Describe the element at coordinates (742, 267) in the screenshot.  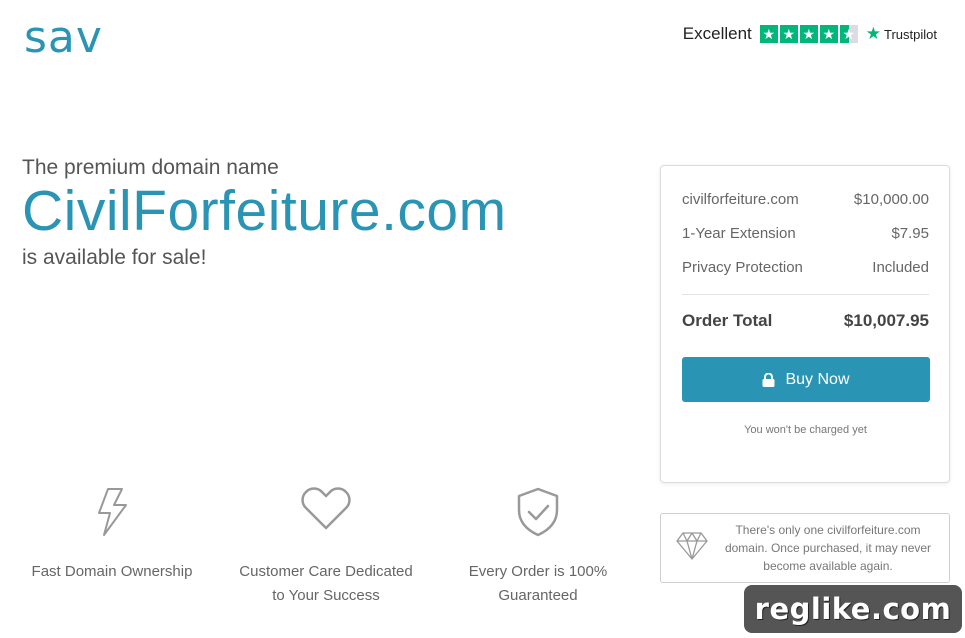
I see `line-label: Privacy Protection` at that location.